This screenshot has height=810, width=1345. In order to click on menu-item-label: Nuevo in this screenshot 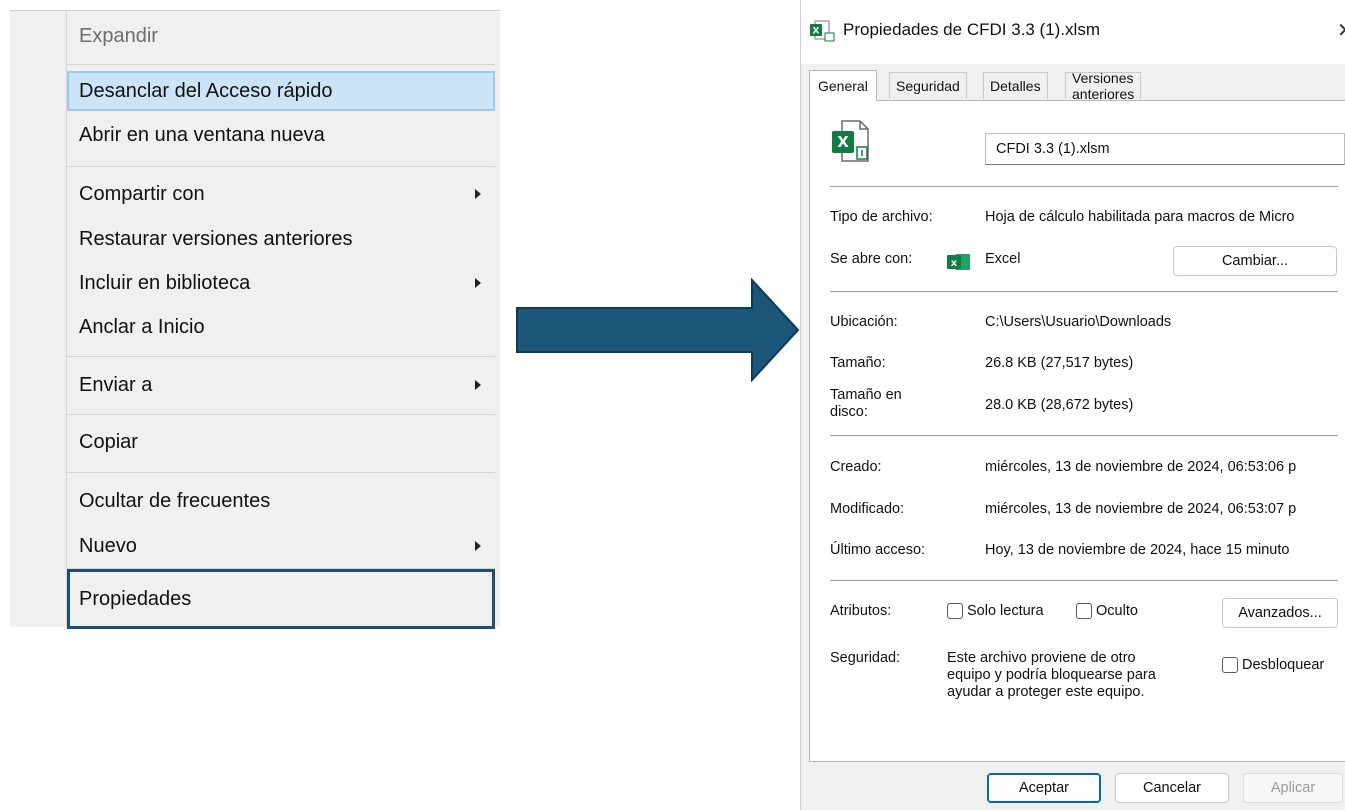, I will do `click(108, 545)`.